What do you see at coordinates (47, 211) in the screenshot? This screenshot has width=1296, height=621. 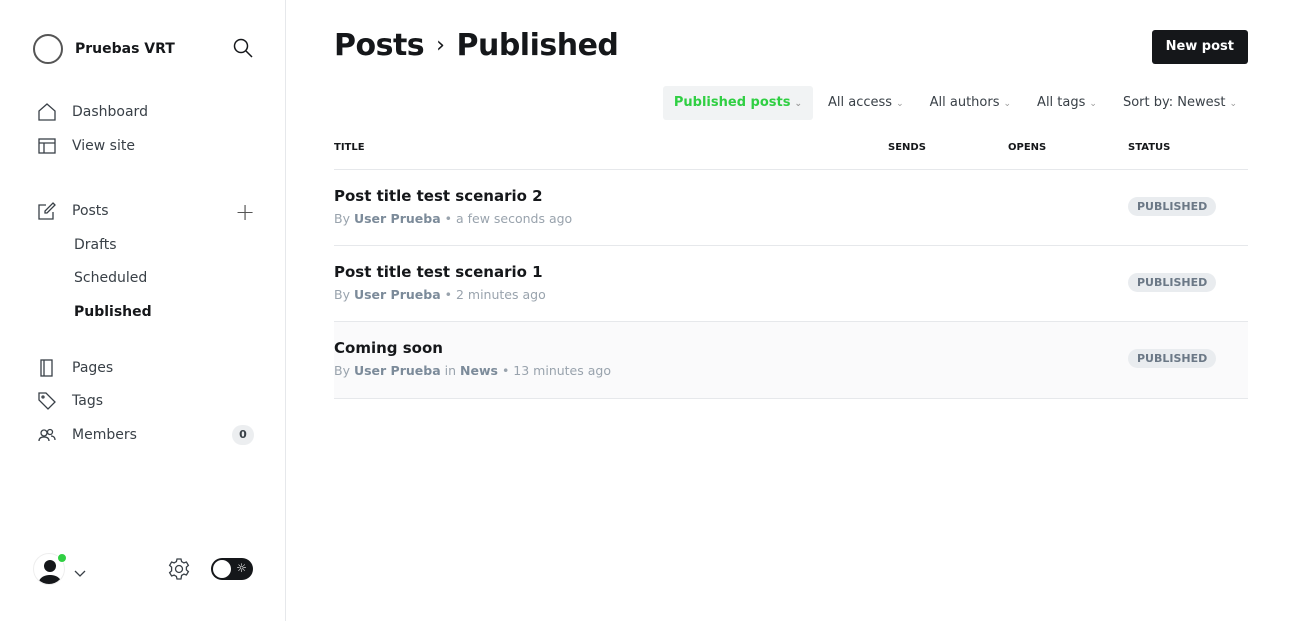 I see `edit-icon` at bounding box center [47, 211].